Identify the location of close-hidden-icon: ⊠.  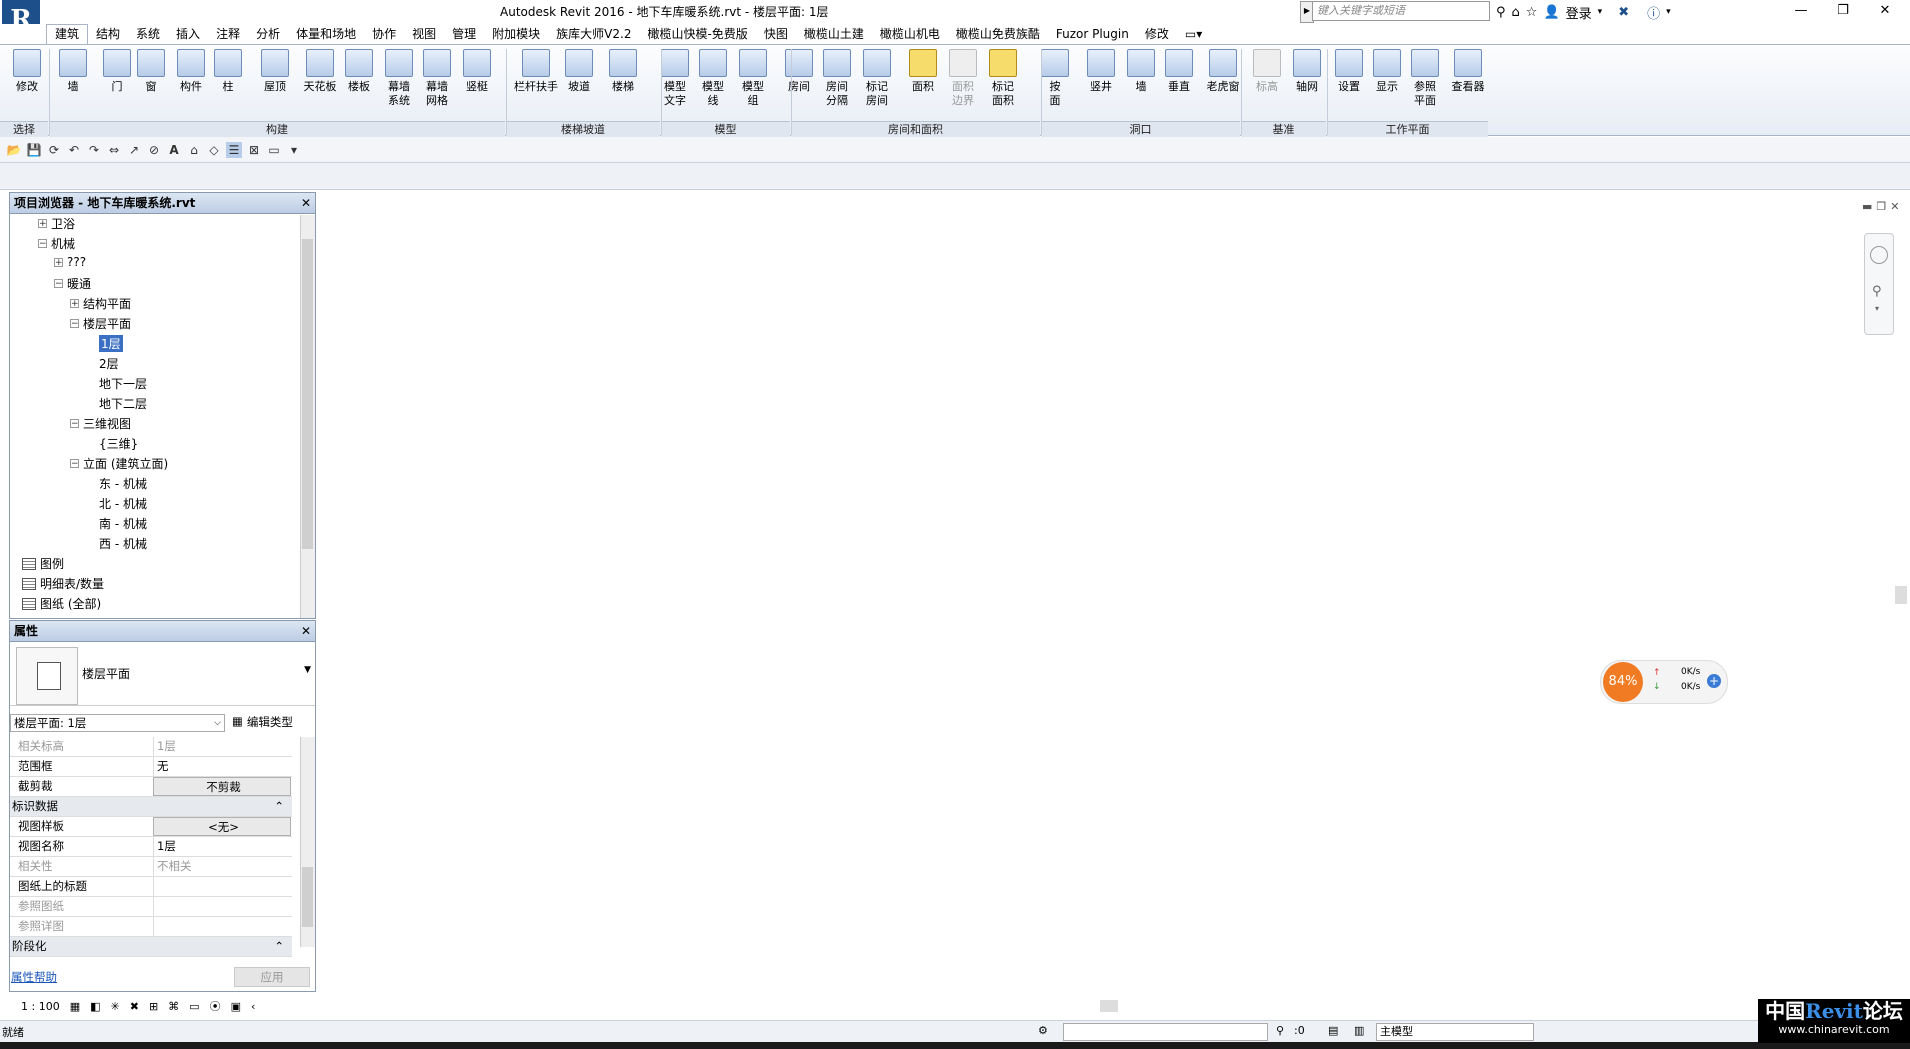
(254, 150).